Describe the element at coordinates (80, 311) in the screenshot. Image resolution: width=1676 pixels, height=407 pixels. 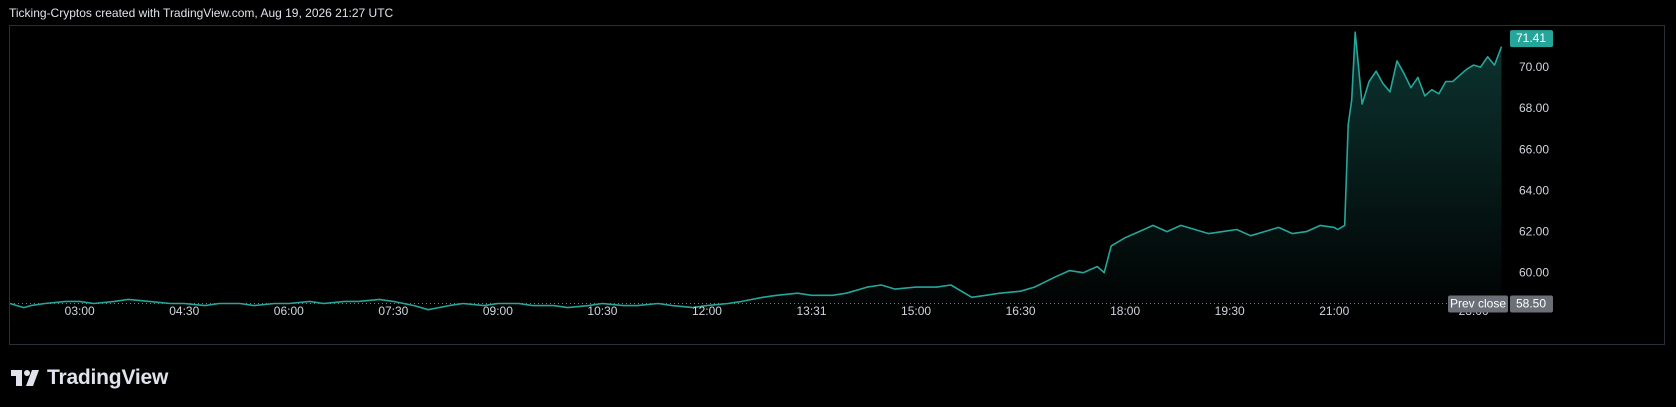
I see `x-tick-label: 03:00` at that location.